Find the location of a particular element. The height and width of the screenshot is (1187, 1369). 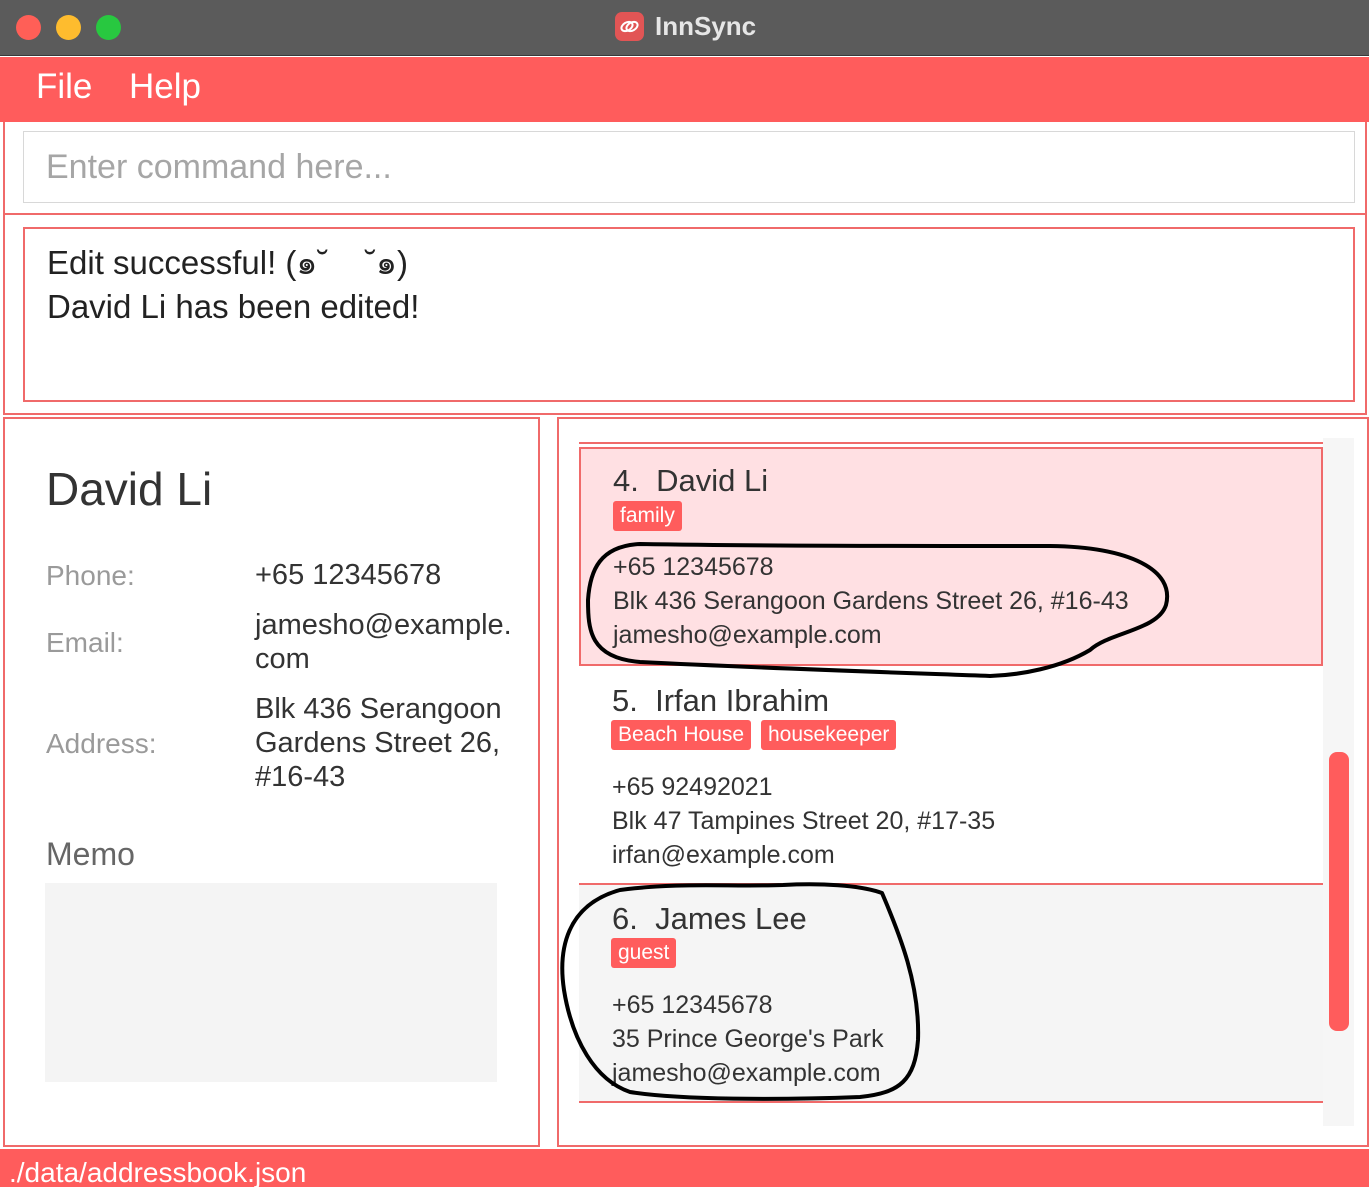

card-index: 4. is located at coordinates (626, 480).